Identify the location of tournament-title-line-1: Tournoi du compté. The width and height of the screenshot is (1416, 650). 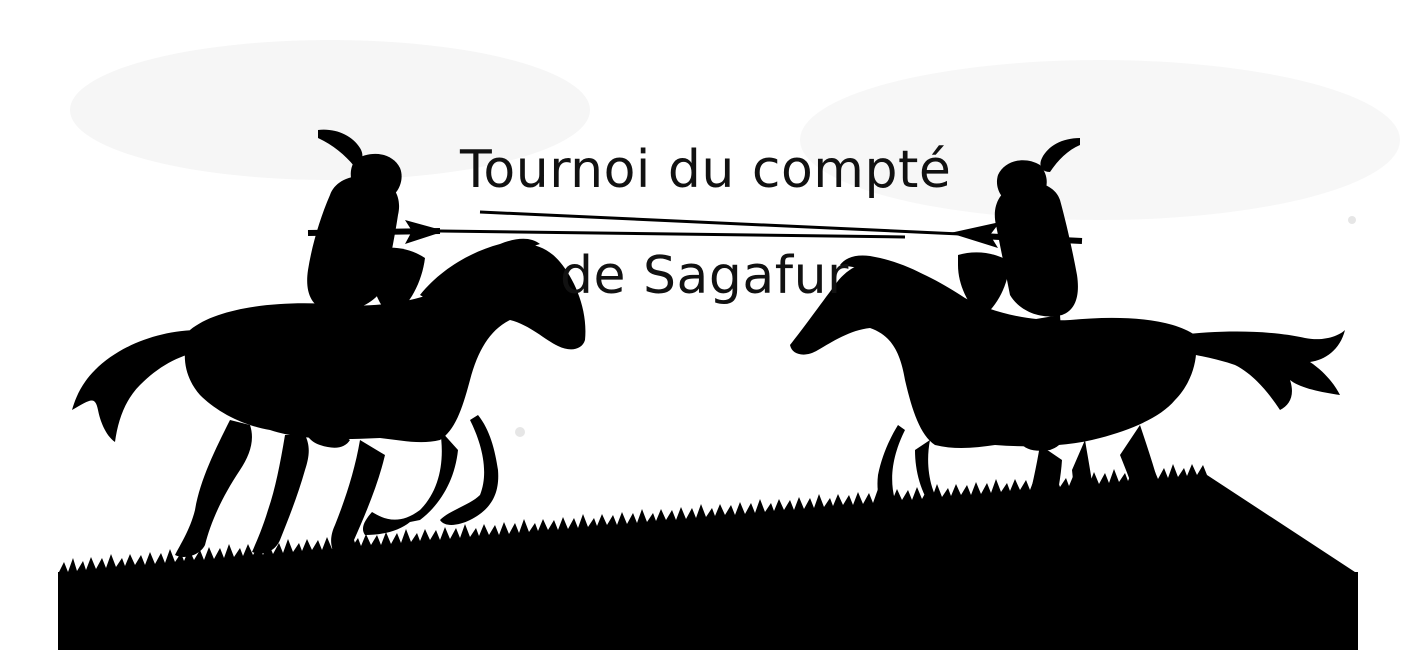
(706, 170).